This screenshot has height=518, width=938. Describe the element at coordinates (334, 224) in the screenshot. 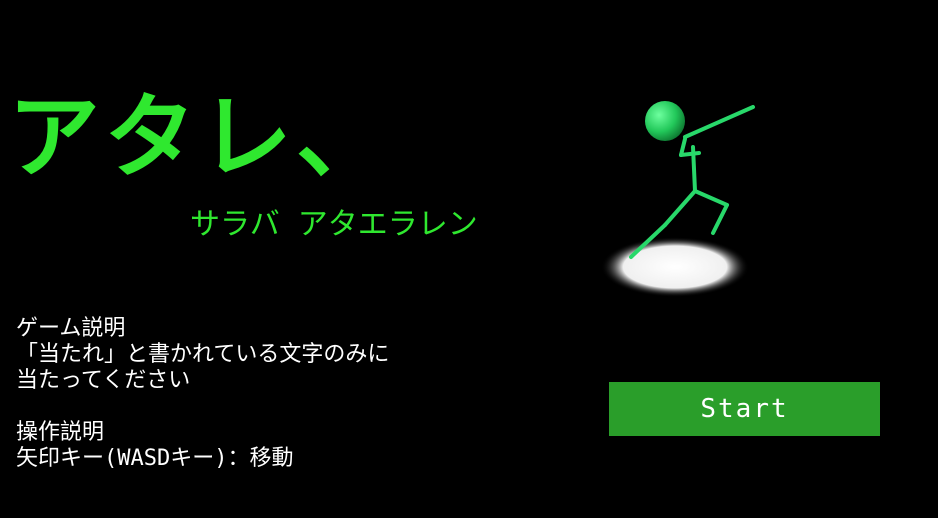

I see `game-subtitle: サラバ アタエラレン` at that location.